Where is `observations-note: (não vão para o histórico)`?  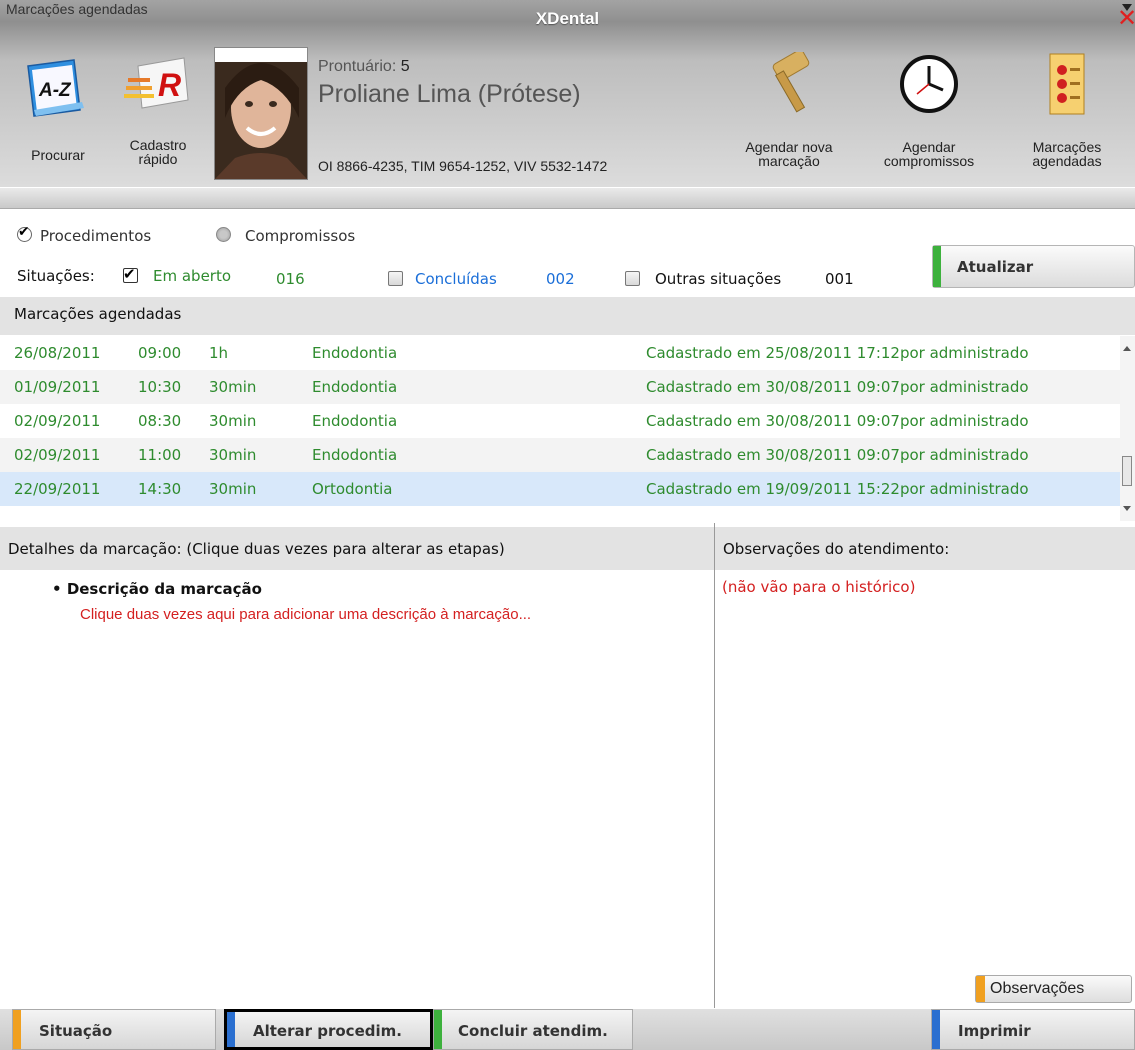 observations-note: (não vão para o histórico) is located at coordinates (819, 587).